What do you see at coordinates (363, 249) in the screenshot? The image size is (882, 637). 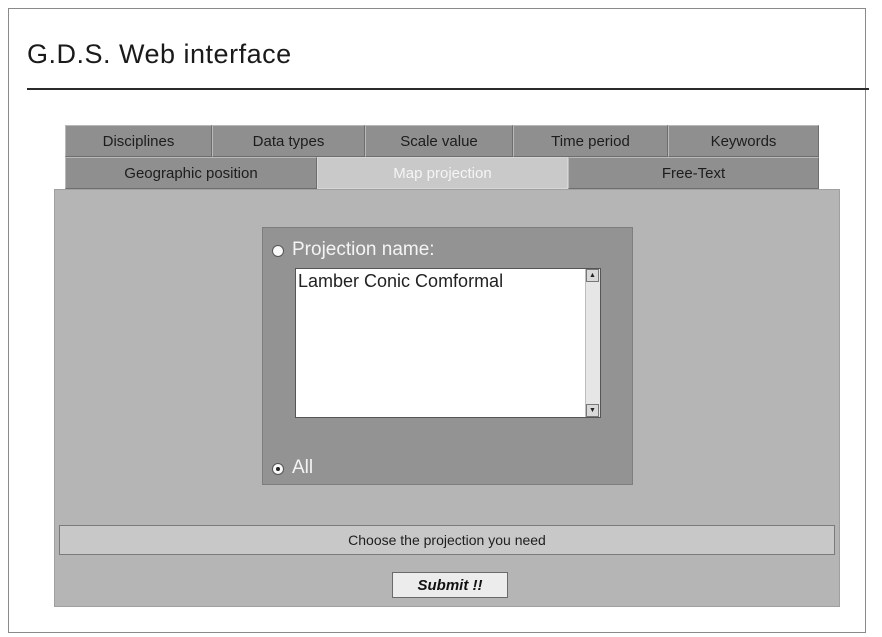 I see `projection-name-label: Projection name:` at bounding box center [363, 249].